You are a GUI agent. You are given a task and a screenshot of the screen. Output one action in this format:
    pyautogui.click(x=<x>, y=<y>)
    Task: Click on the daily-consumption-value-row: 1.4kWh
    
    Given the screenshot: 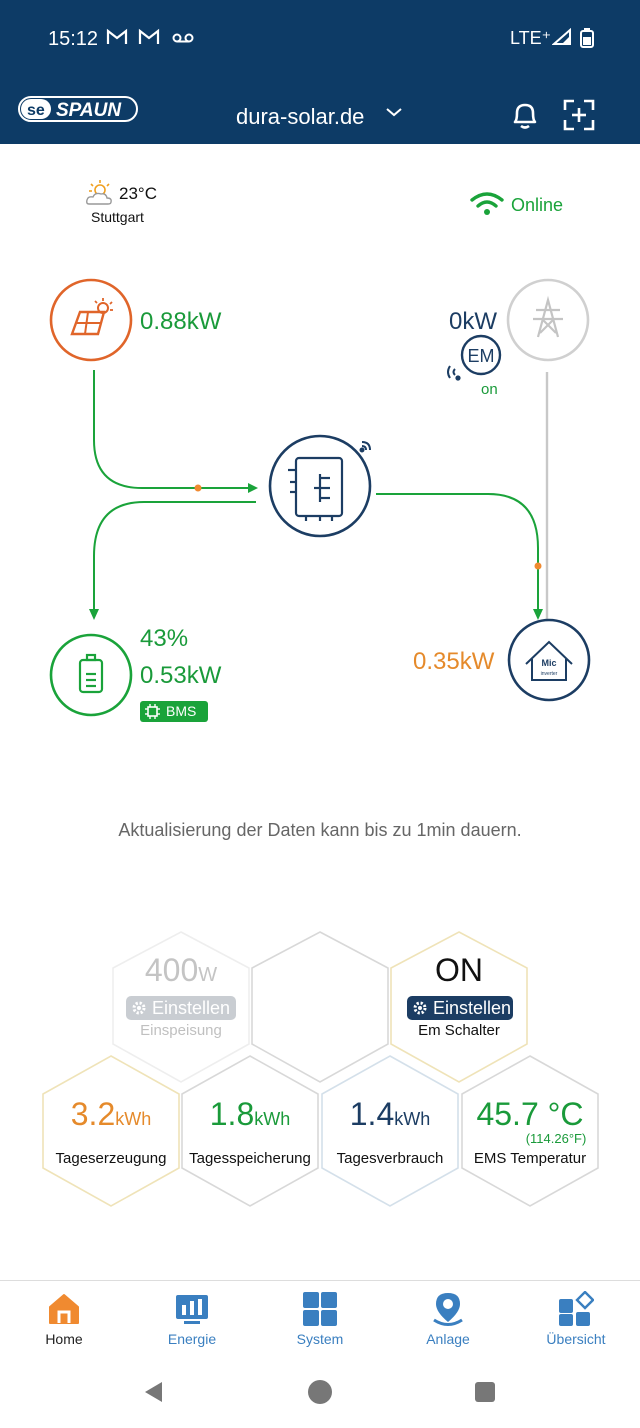 What is the action you would take?
    pyautogui.click(x=390, y=1114)
    